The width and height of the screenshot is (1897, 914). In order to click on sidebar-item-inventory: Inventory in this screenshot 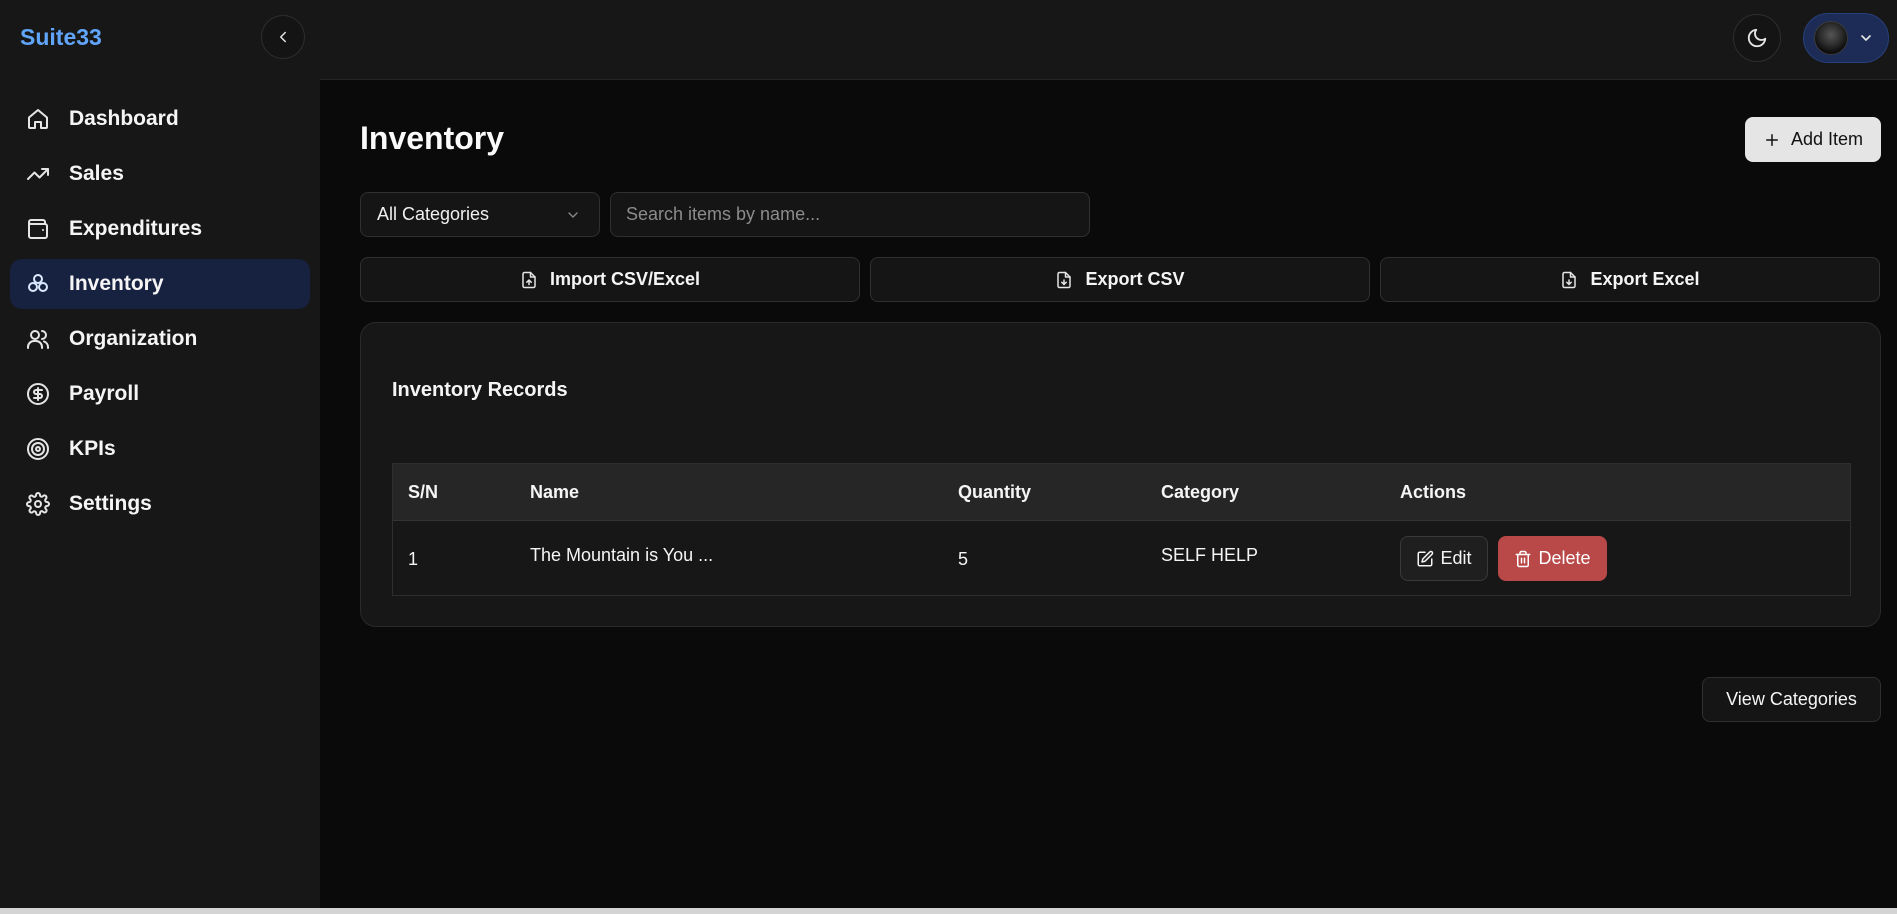, I will do `click(160, 284)`.